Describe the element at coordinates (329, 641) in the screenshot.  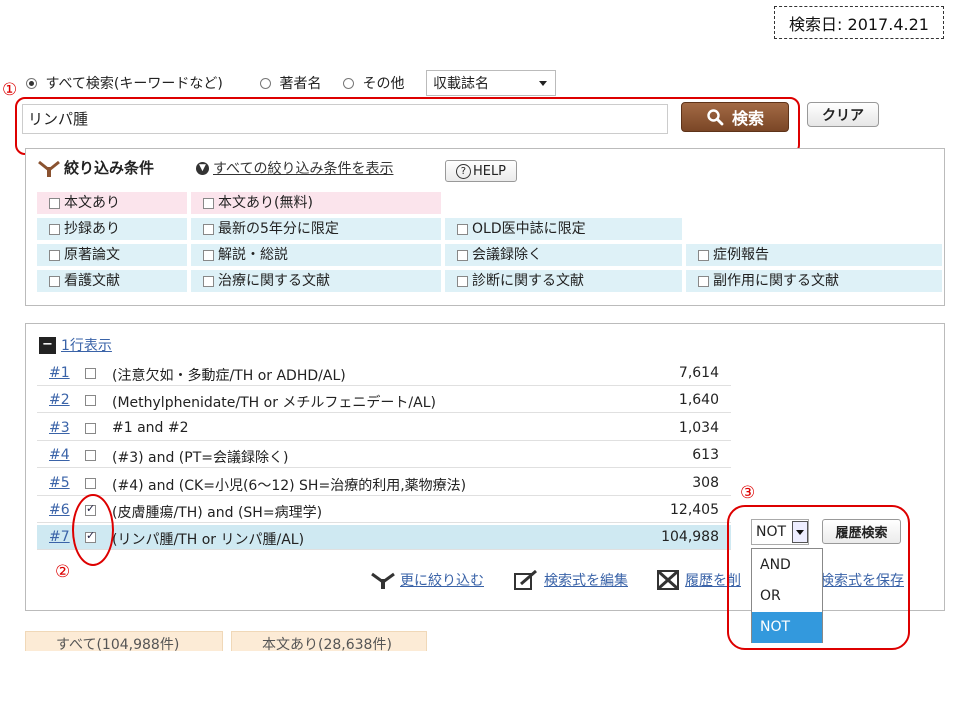
I see `tab-fulltext: 本文あり(28,638件)` at that location.